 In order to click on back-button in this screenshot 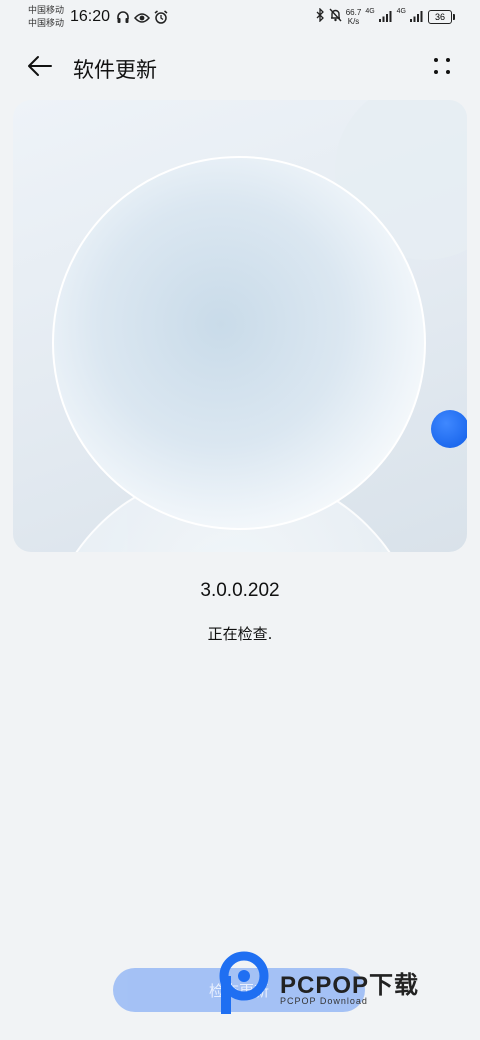, I will do `click(40, 68)`.